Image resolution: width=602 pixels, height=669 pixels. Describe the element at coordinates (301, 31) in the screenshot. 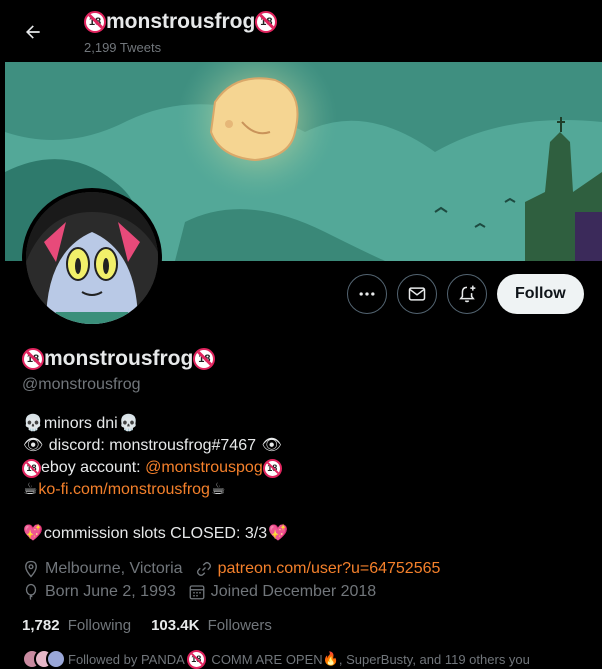

I see `top-bar: 18 monstrousfrog 18 2,199 Tweets` at that location.